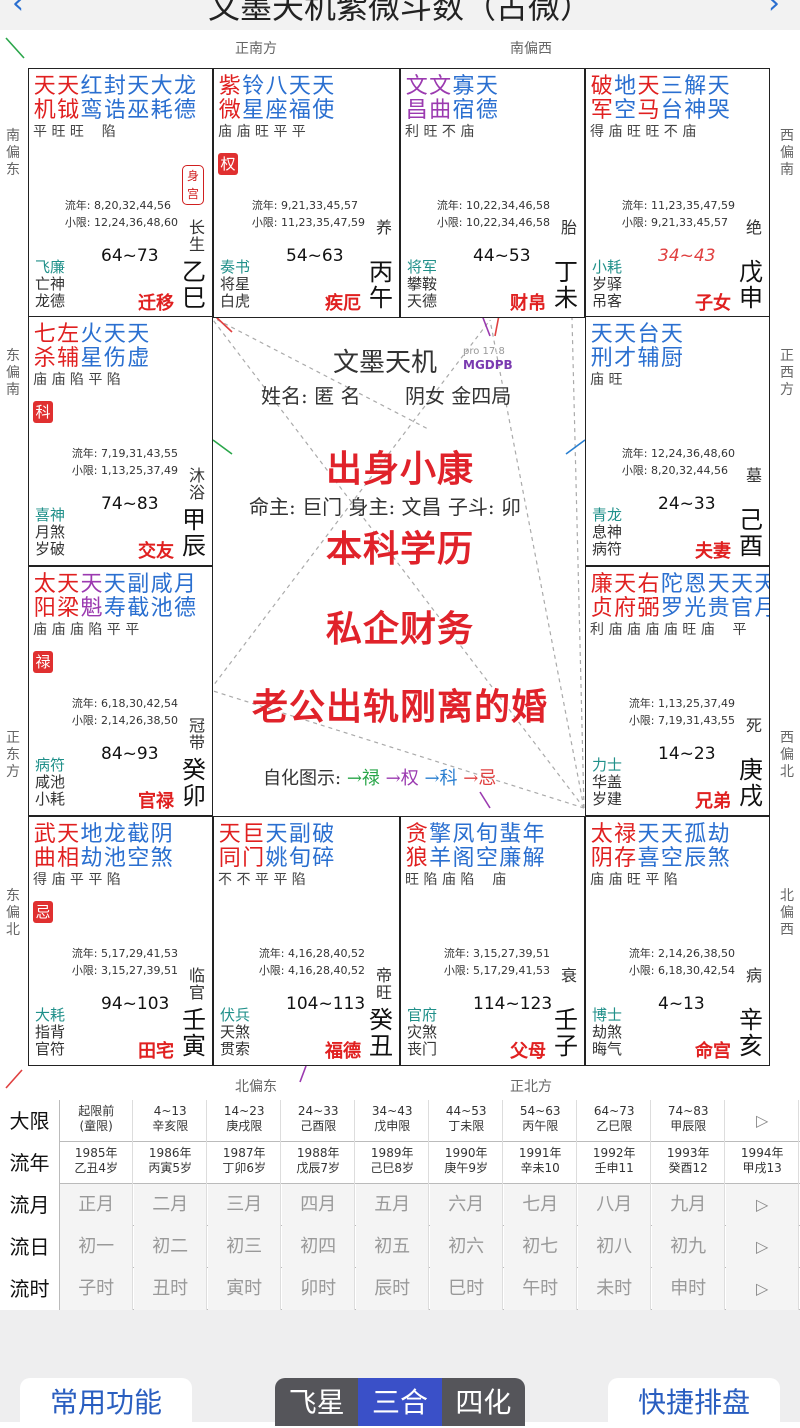 The width and height of the screenshot is (800, 1428). Describe the element at coordinates (402, 778) in the screenshot. I see `legend-quan: →权` at that location.